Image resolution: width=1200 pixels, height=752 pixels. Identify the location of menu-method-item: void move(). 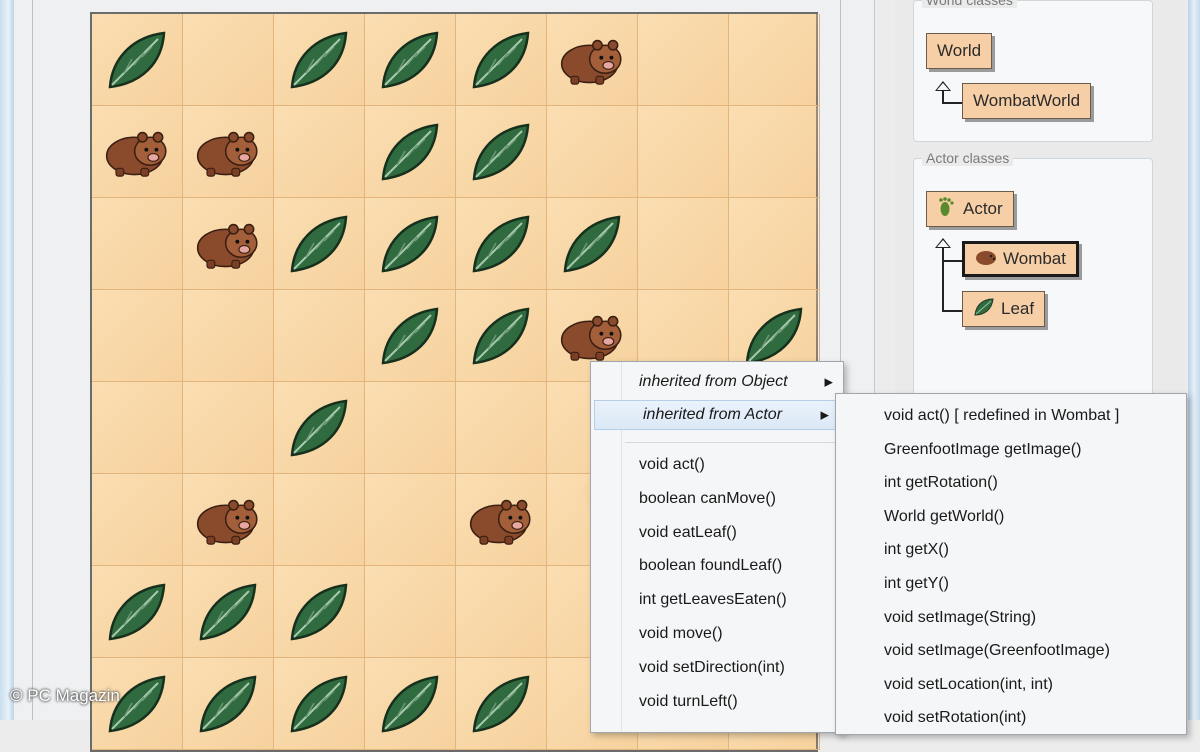
(717, 634).